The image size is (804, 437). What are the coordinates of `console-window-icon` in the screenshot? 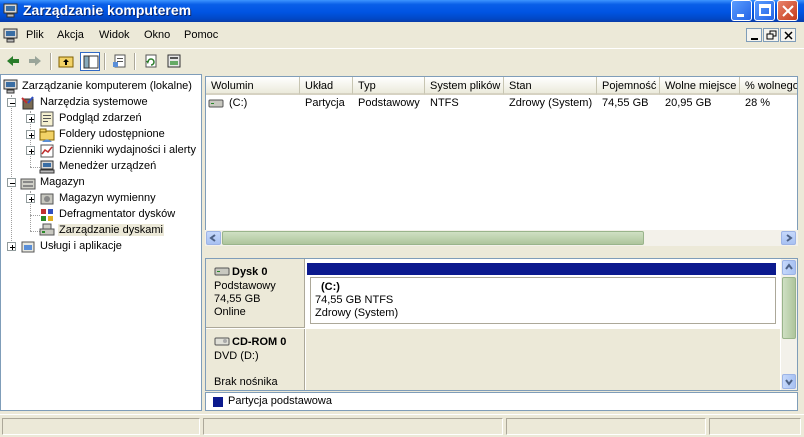 It's located at (11, 36).